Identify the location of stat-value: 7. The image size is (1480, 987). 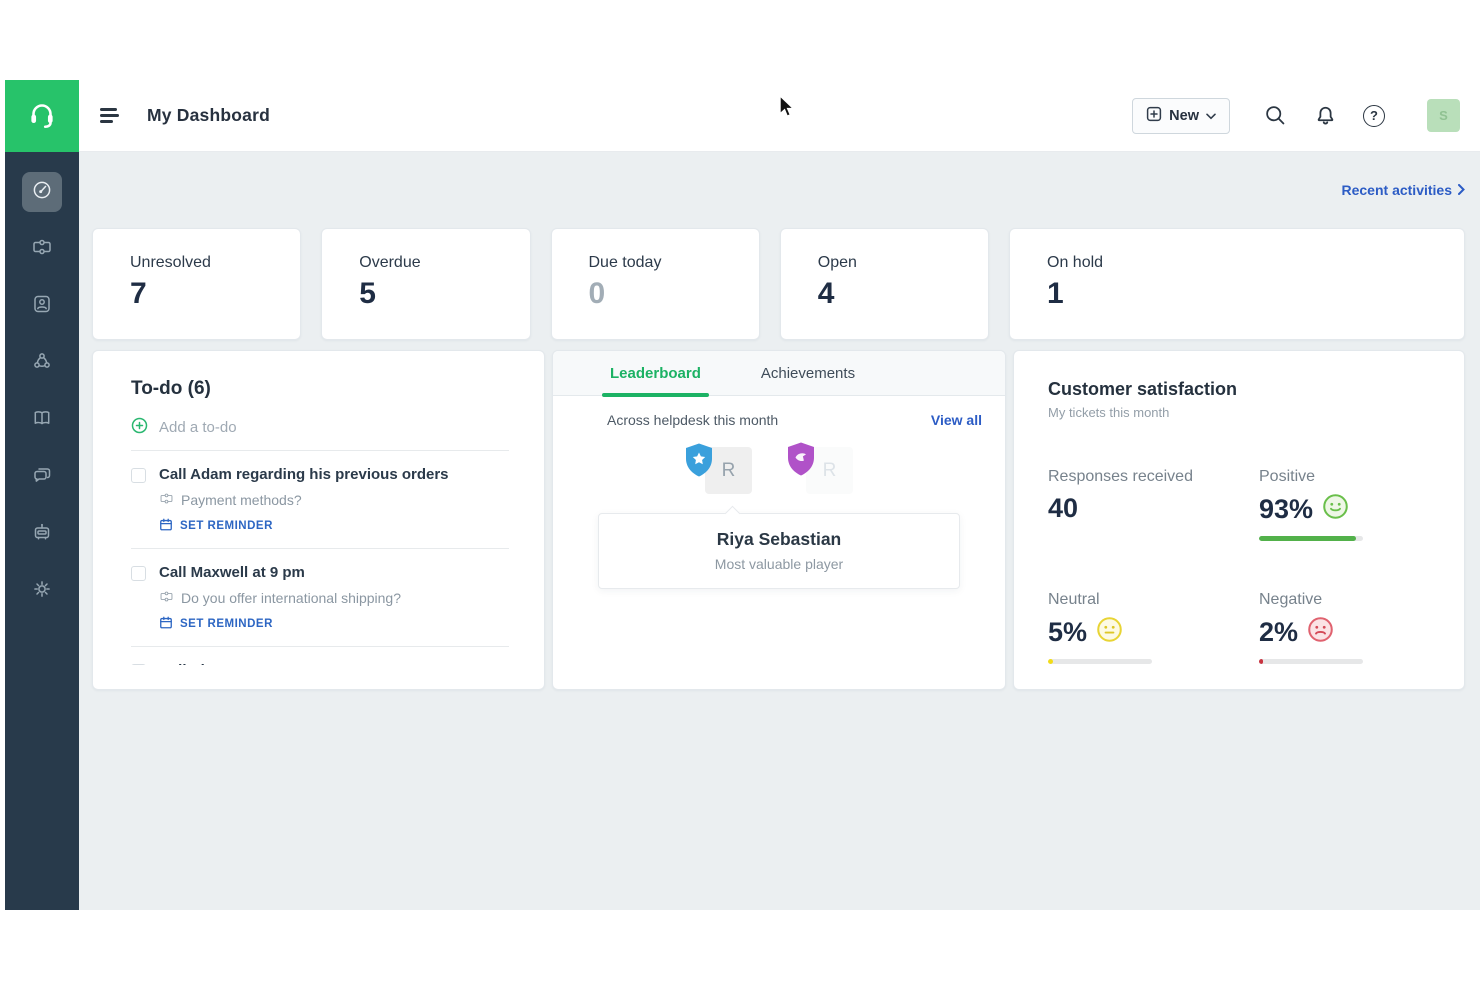
(138, 293).